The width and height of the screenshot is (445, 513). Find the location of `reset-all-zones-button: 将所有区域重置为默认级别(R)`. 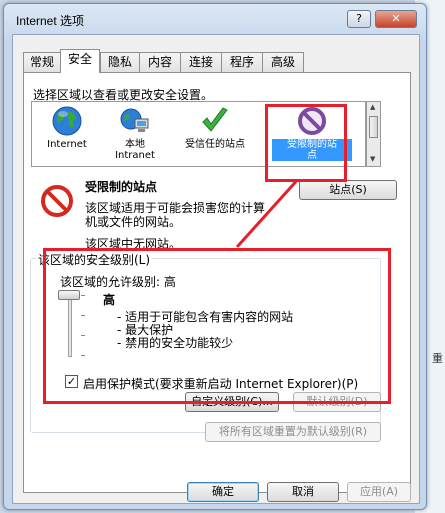

reset-all-zones-button: 将所有区域重置为默认级别(R) is located at coordinates (293, 432).